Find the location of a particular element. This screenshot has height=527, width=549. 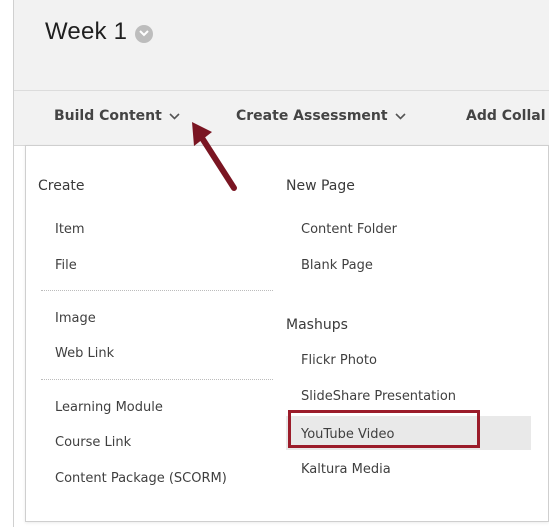

menu-item-image: Image is located at coordinates (75, 318).